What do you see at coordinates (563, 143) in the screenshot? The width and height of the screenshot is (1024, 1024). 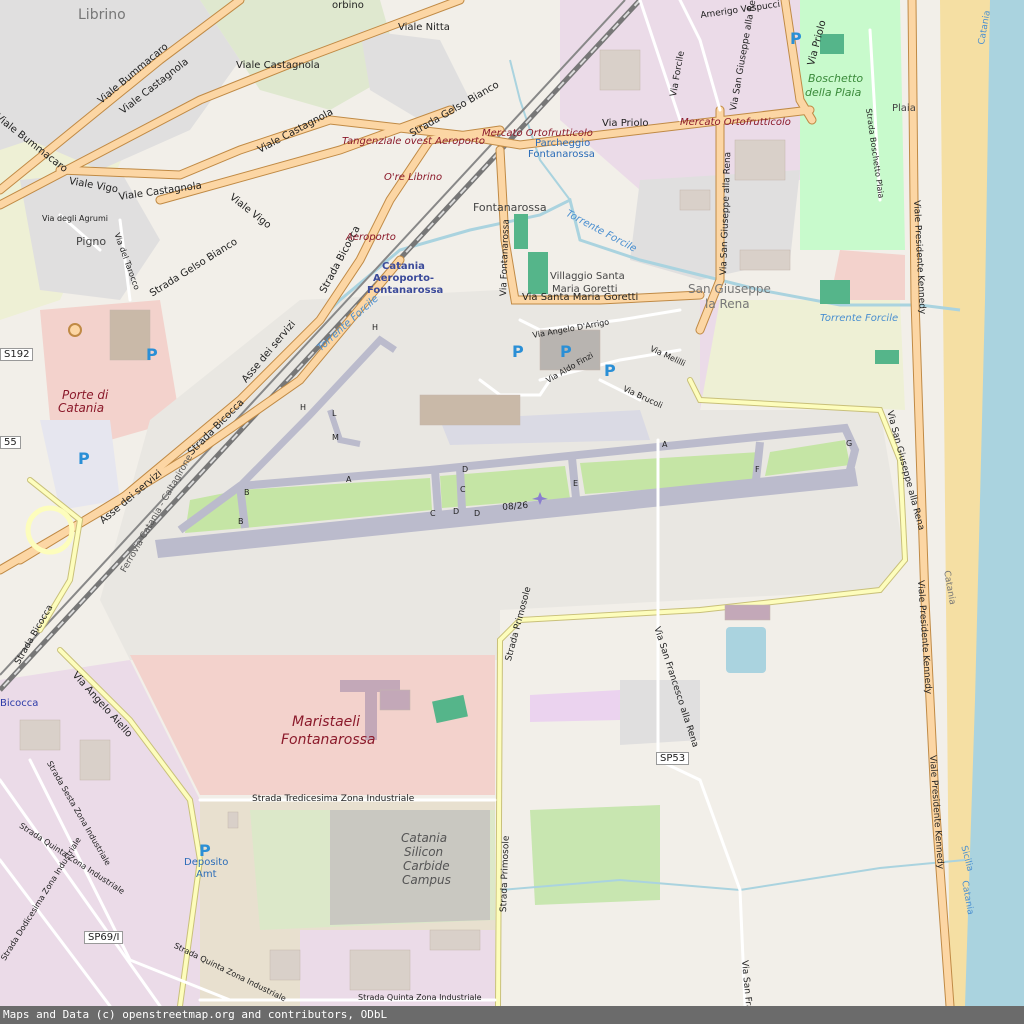 I see `poi-label: Parcheggio` at bounding box center [563, 143].